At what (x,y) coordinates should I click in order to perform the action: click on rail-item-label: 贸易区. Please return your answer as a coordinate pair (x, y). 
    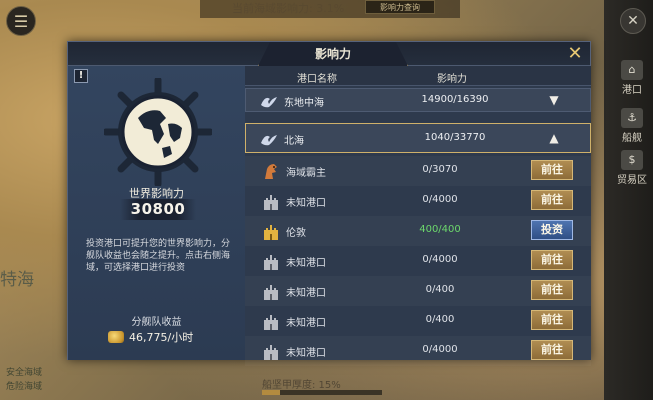
    Looking at the image, I should click on (632, 180).